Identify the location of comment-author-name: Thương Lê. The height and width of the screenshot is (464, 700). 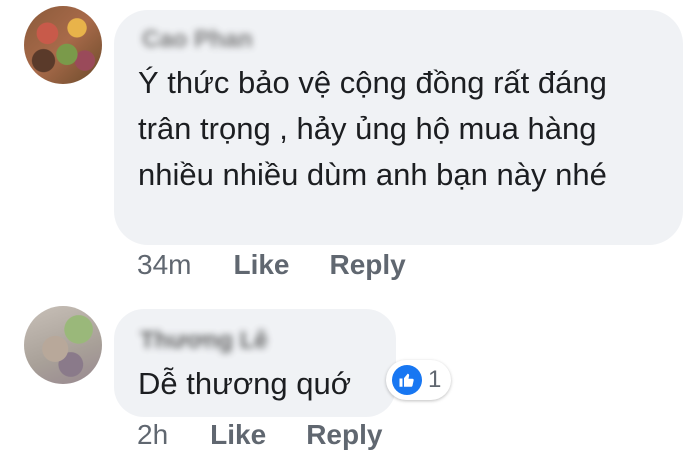
(204, 341).